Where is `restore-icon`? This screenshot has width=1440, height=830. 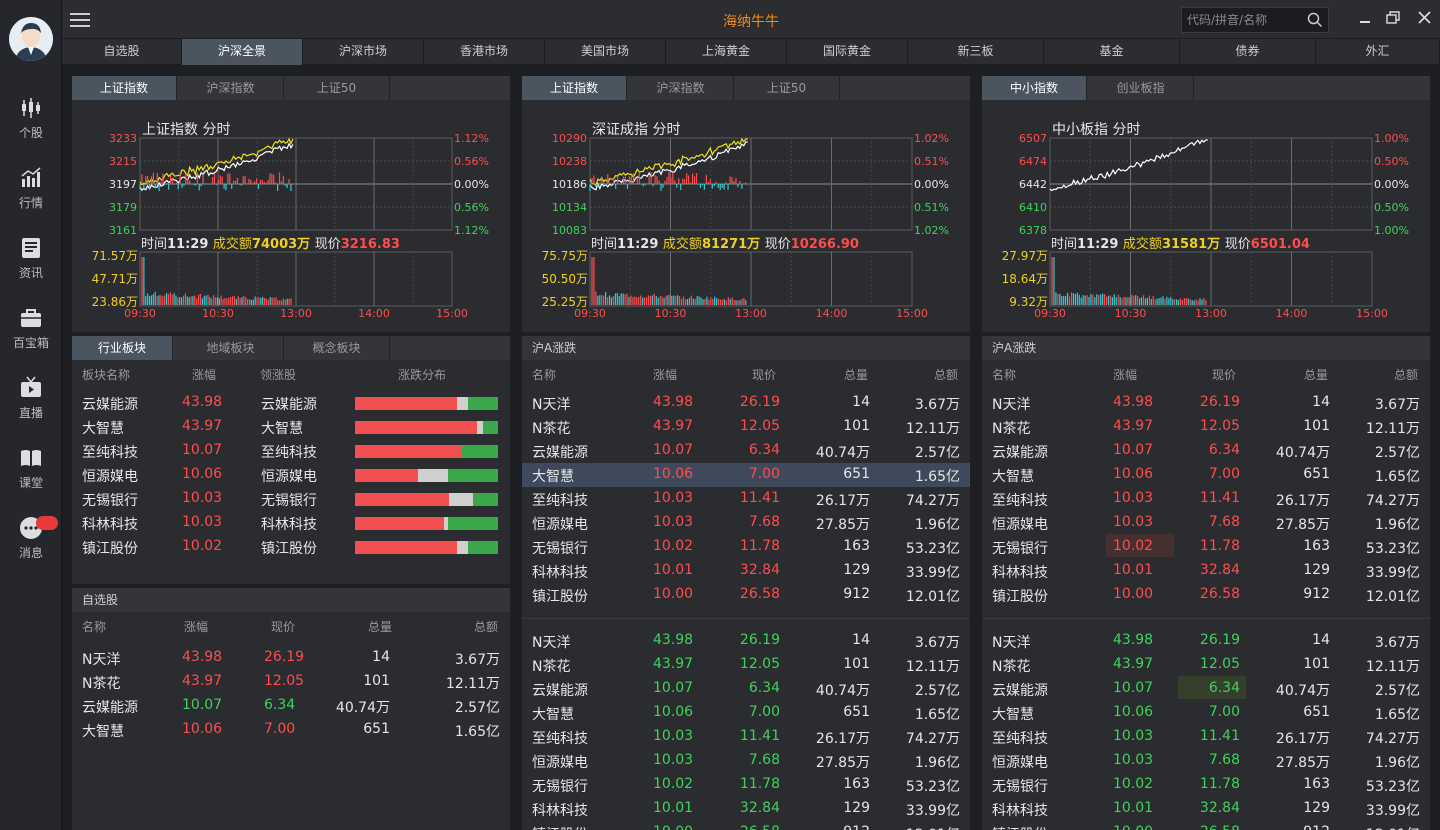
restore-icon is located at coordinates (1394, 19).